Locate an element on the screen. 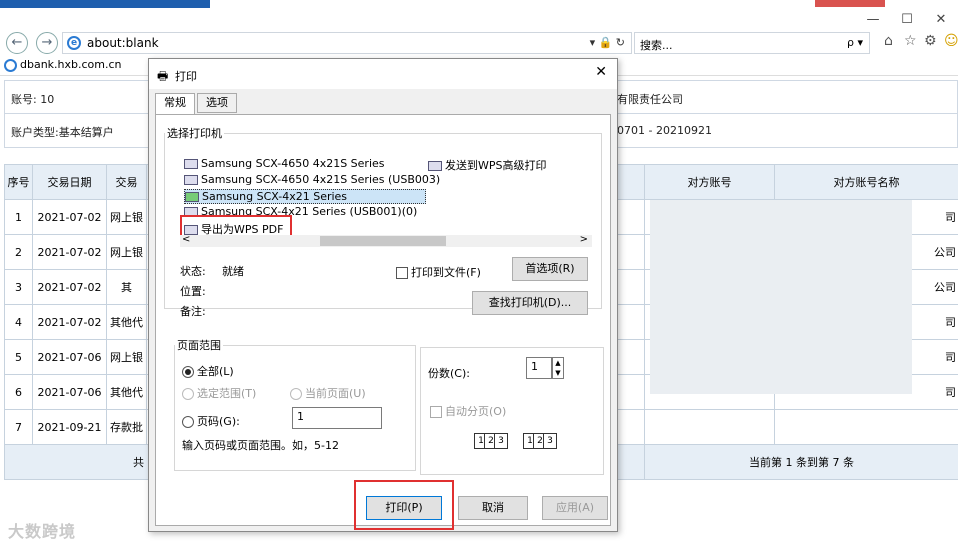 This screenshot has width=958, height=548. cell-no: 1 is located at coordinates (18, 217).